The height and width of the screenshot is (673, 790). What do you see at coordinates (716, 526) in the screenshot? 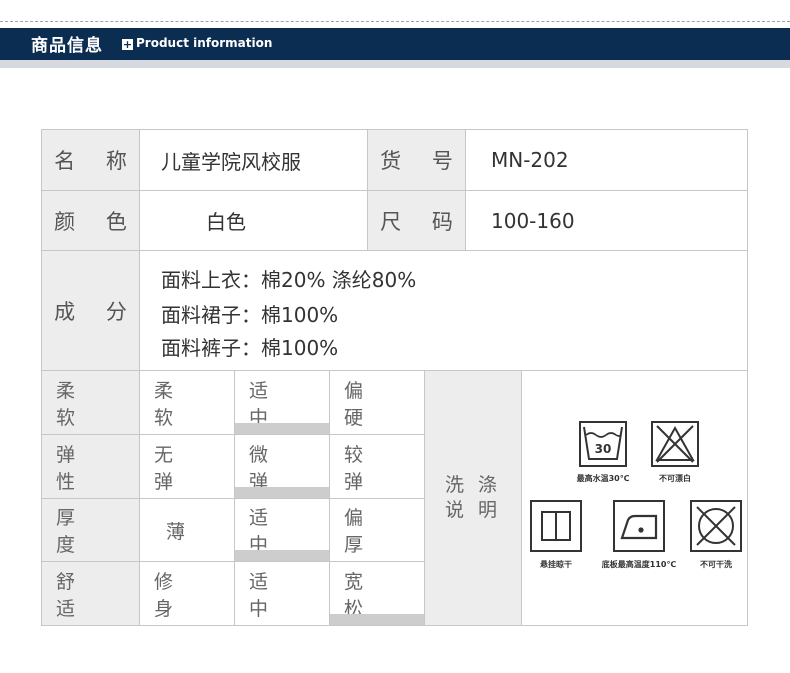
I see `no-dry-clean-icon` at bounding box center [716, 526].